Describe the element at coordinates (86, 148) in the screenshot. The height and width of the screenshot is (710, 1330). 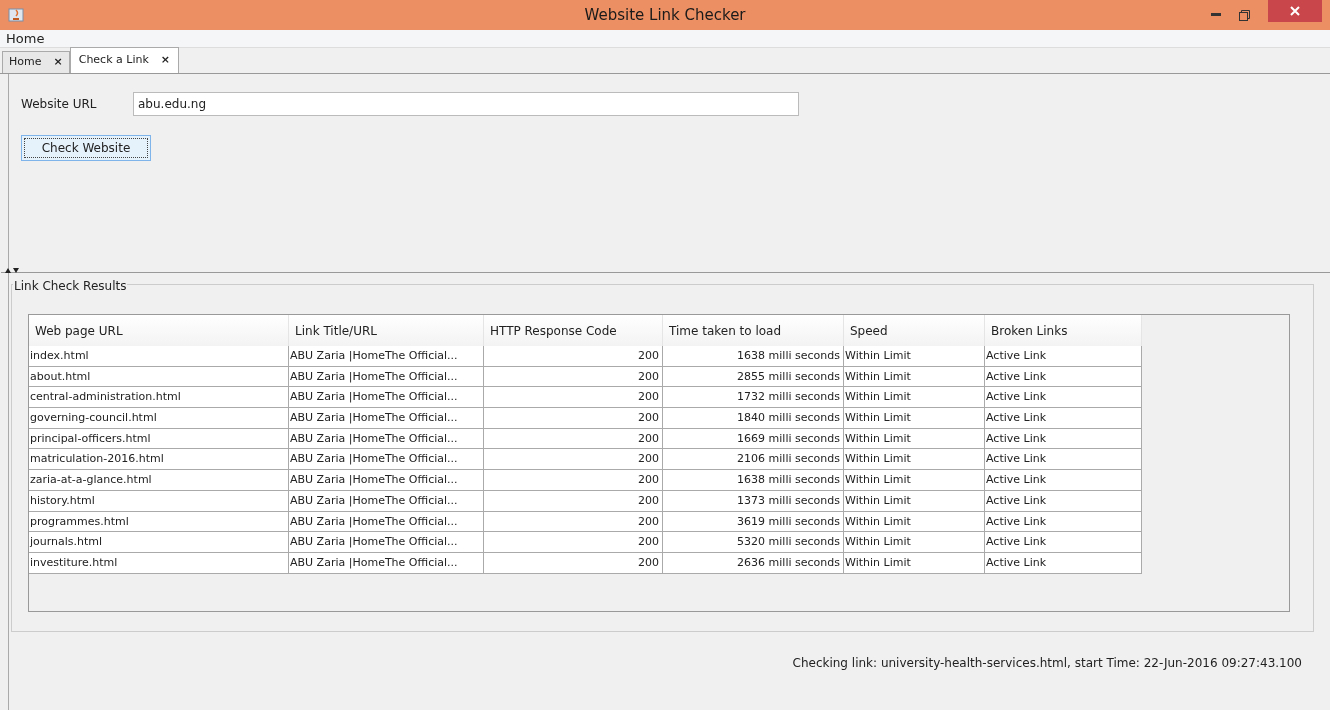
I see `check-website-button: Check Website` at that location.